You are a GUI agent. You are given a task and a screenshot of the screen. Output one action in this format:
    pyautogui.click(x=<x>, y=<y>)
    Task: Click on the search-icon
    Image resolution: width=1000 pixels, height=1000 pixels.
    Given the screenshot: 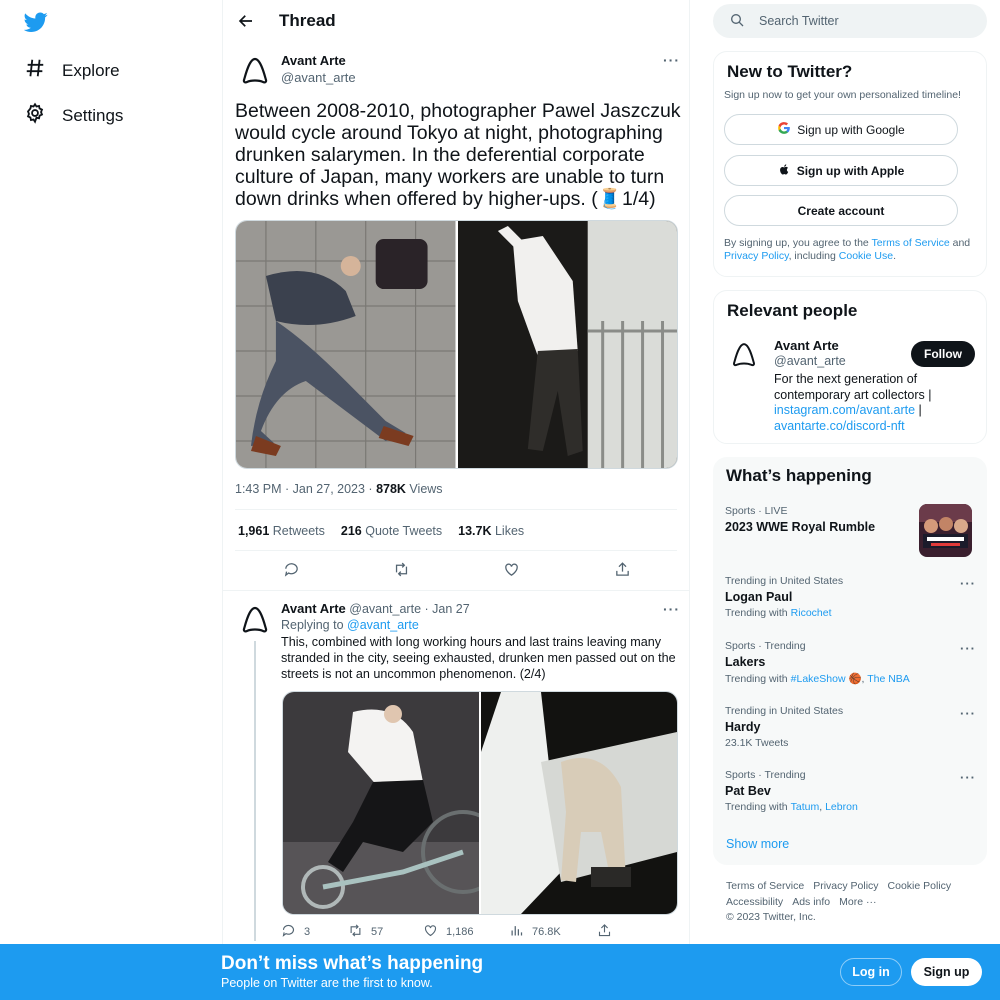 What is the action you would take?
    pyautogui.click(x=737, y=21)
    